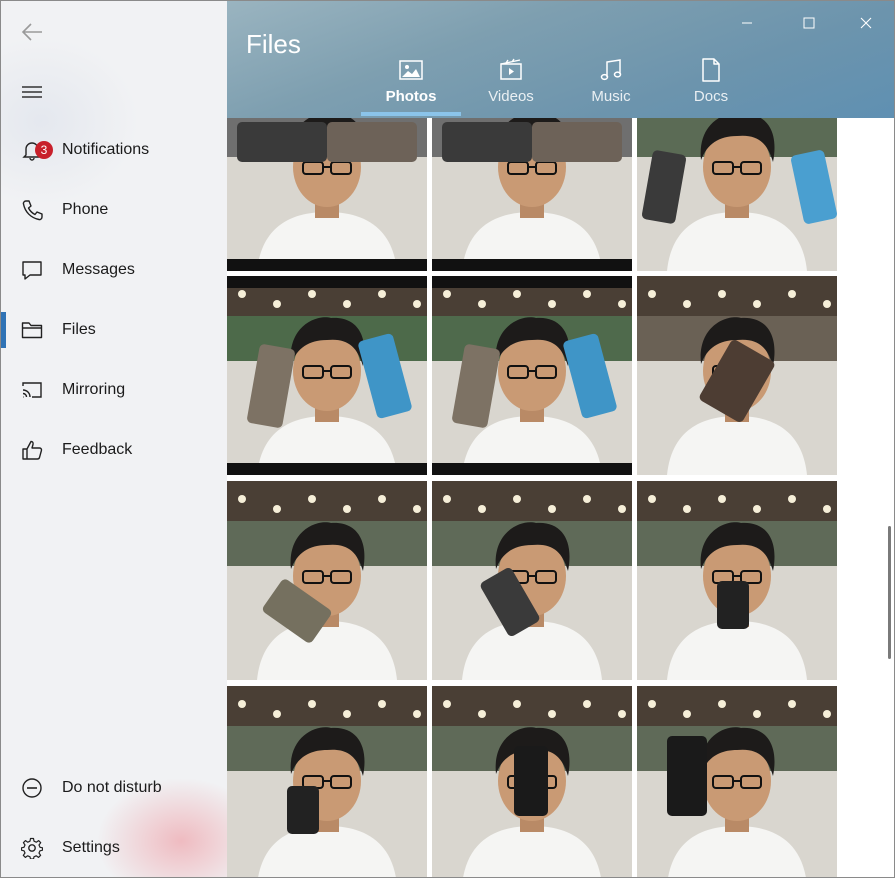  Describe the element at coordinates (94, 389) in the screenshot. I see `sidebar-item-label: Mirroring` at that location.